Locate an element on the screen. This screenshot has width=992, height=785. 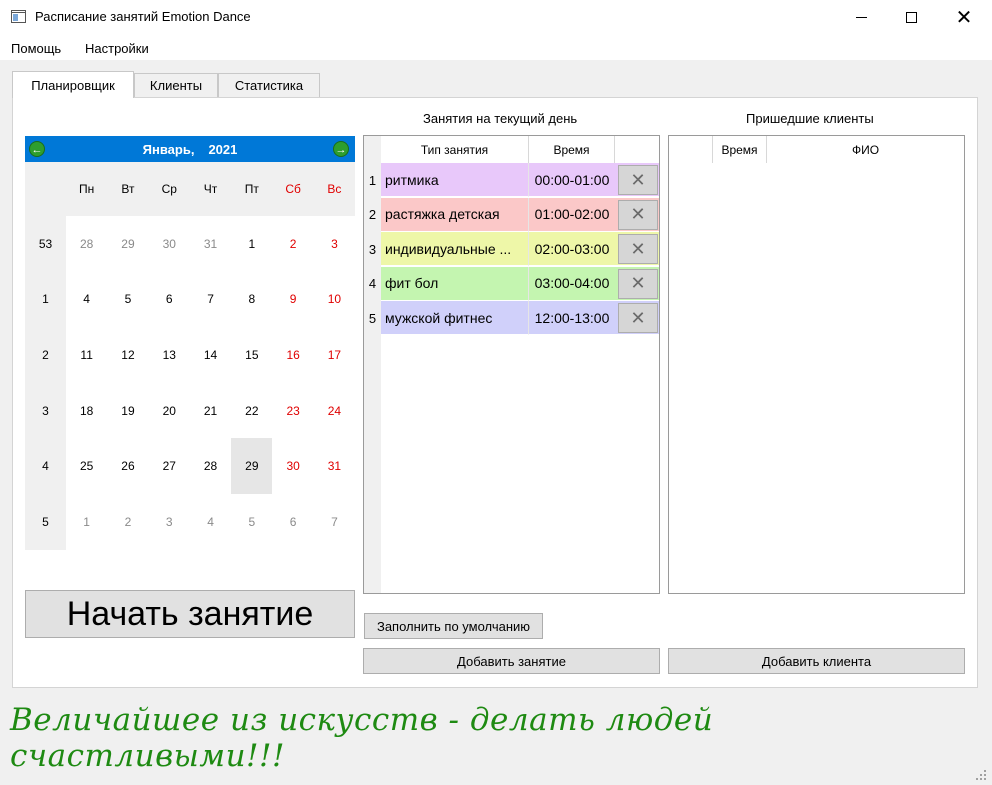
minimize-button is located at coordinates (861, 17).